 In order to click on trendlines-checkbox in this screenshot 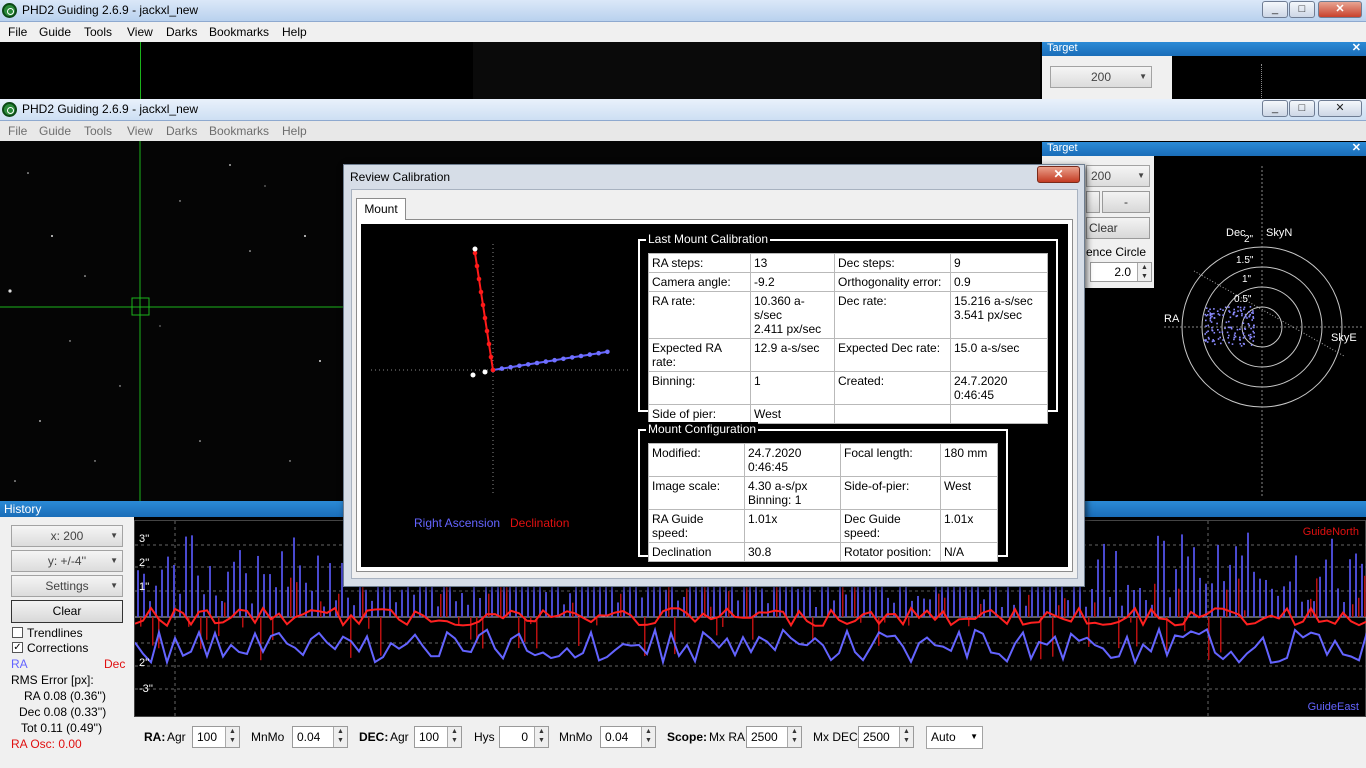, I will do `click(17, 632)`.